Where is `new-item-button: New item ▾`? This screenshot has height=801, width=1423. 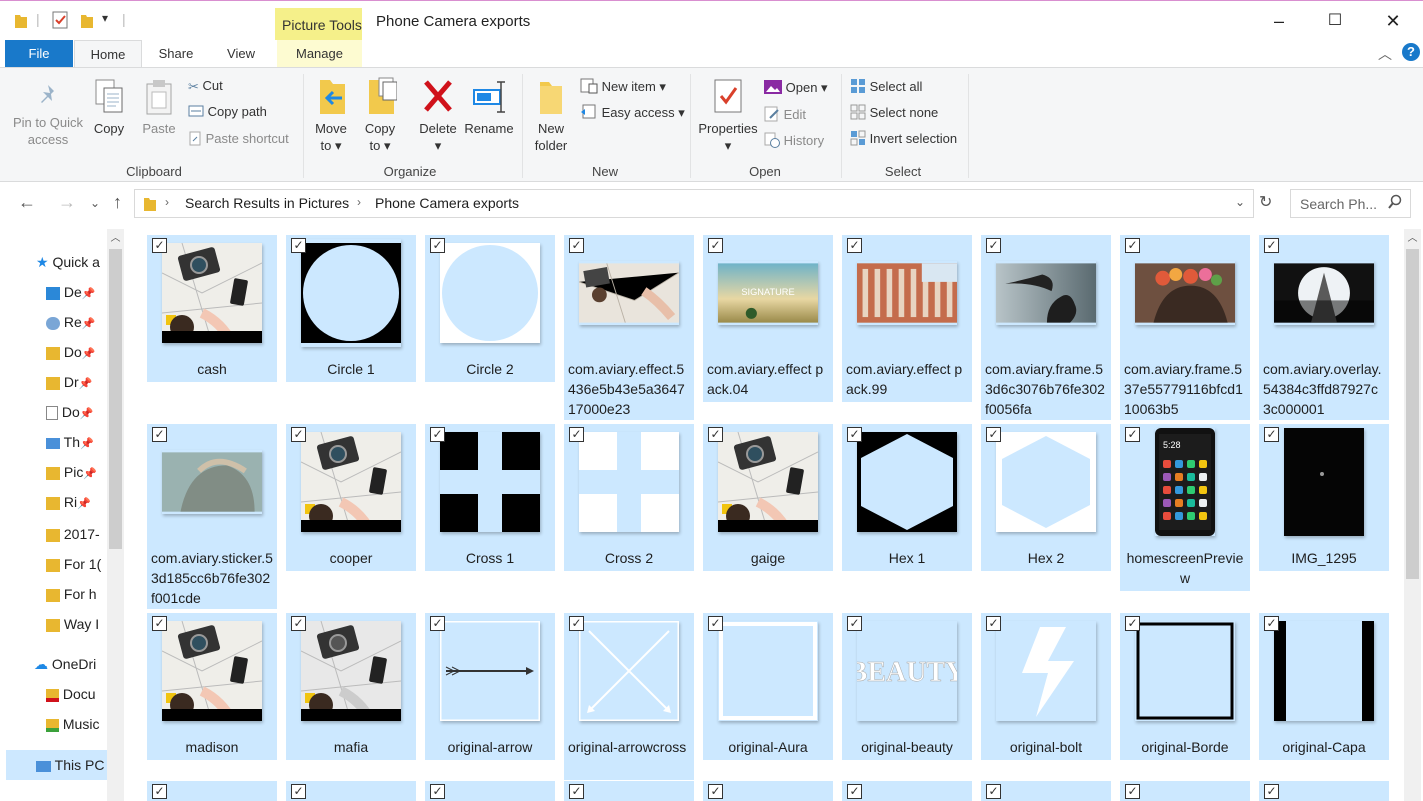 new-item-button: New item ▾ is located at coordinates (623, 87).